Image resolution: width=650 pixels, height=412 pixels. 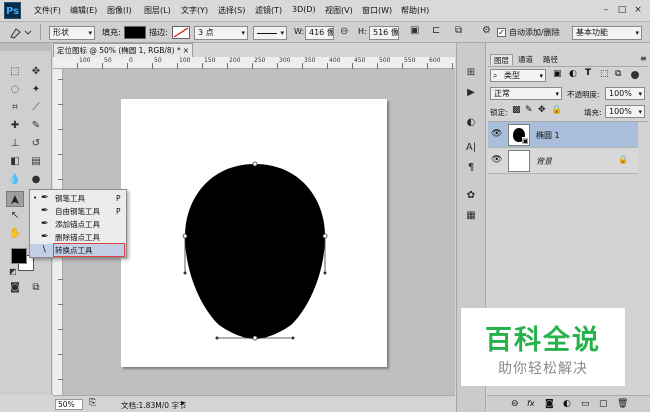 I want to click on tab-layers: 图层, so click(x=501, y=59).